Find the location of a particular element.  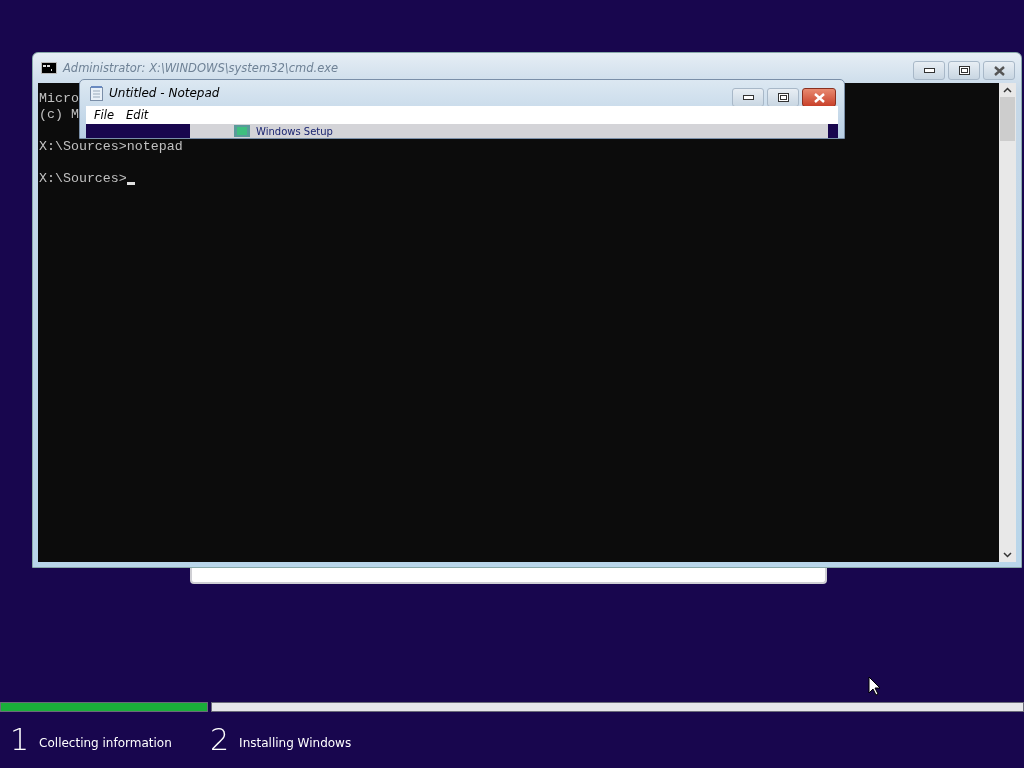

step-label: Installing Windows is located at coordinates (295, 744).